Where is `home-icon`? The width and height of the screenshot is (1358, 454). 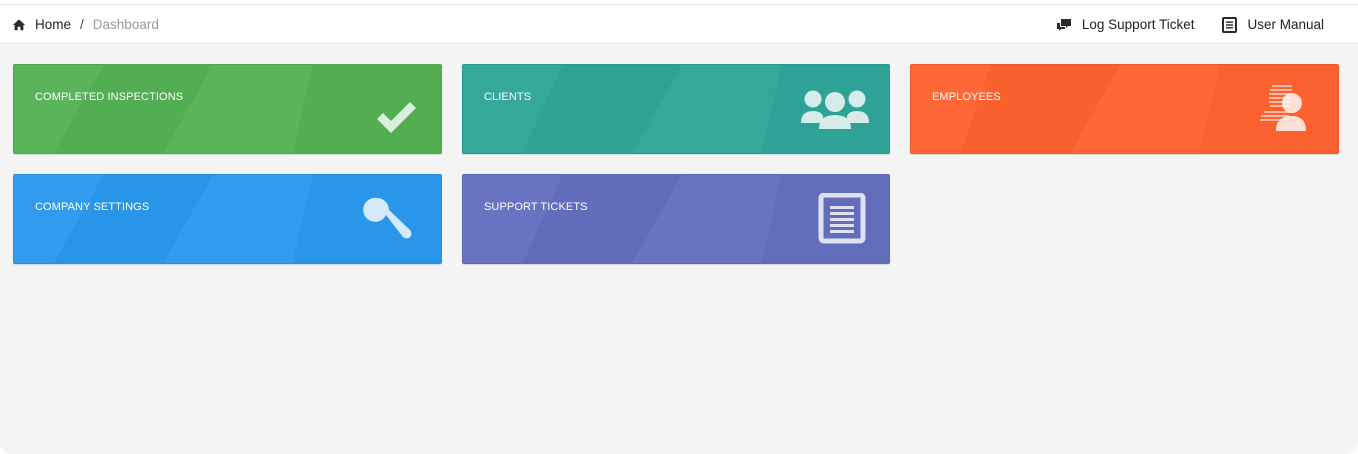 home-icon is located at coordinates (19, 25).